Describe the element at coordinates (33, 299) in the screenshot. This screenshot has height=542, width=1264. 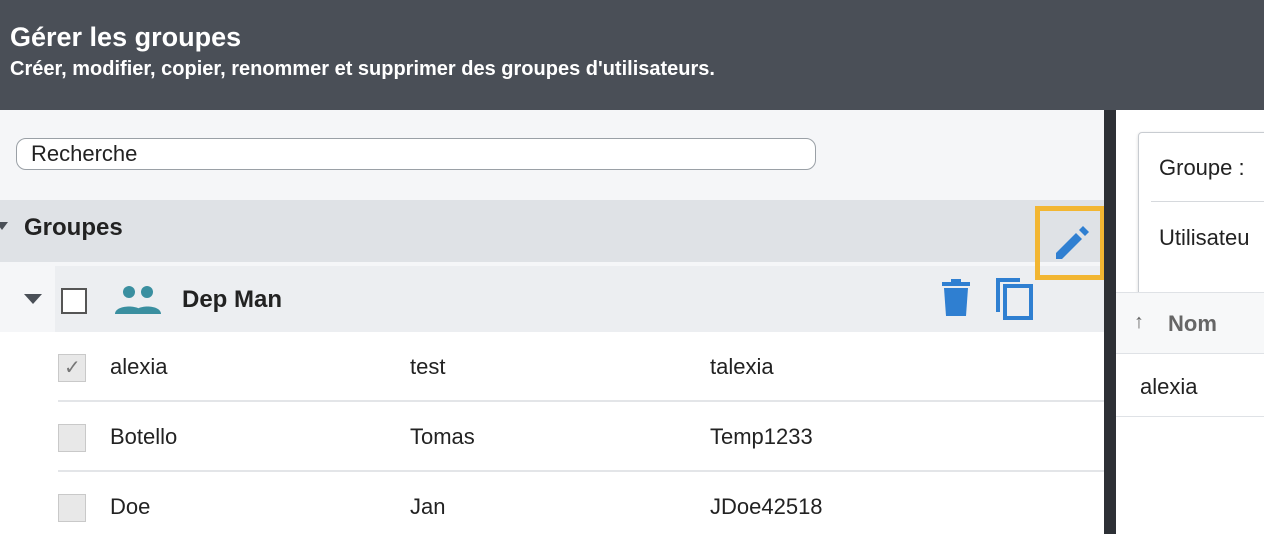
I see `expand-caret-icon` at that location.